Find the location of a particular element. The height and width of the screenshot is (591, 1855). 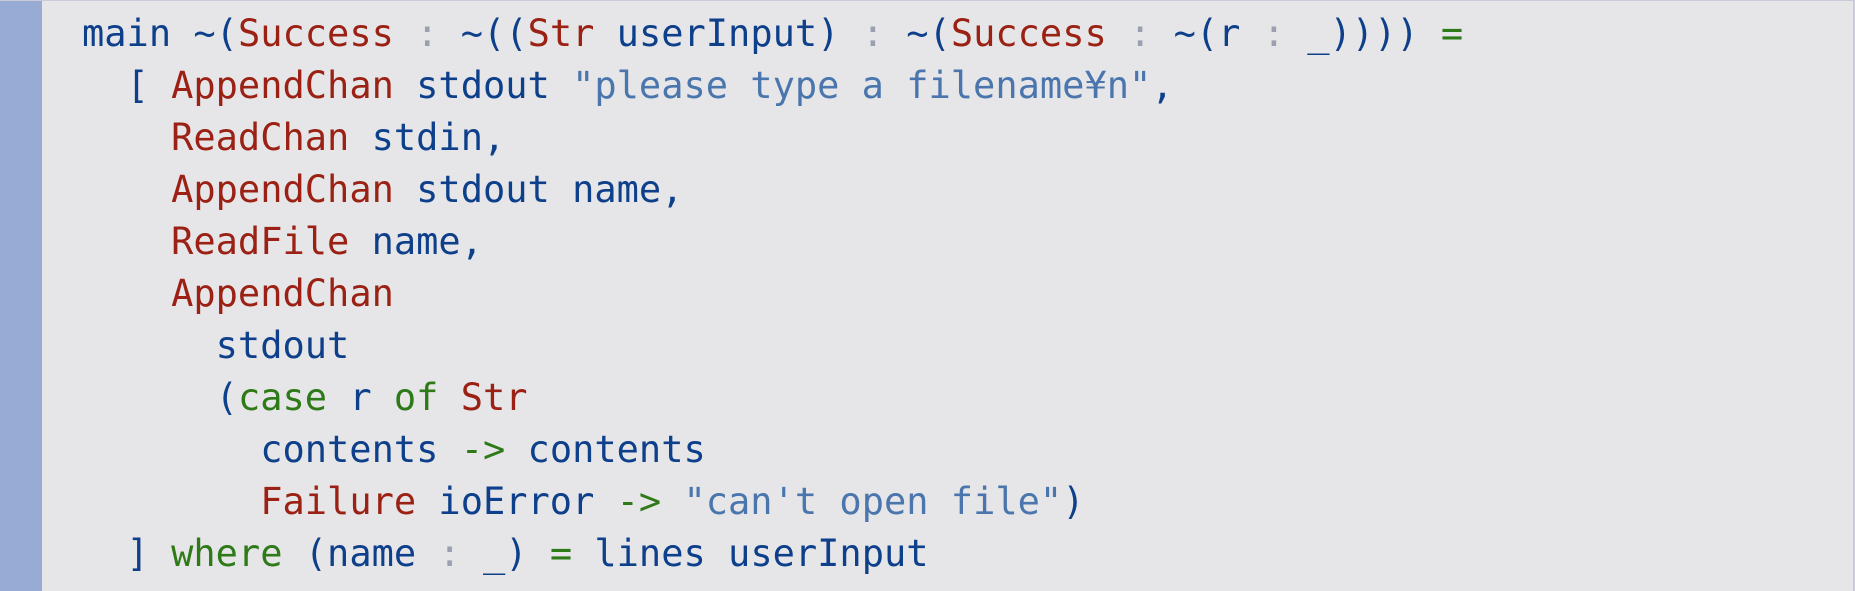

code-line: ReadChan stdin, is located at coordinates (772, 138).